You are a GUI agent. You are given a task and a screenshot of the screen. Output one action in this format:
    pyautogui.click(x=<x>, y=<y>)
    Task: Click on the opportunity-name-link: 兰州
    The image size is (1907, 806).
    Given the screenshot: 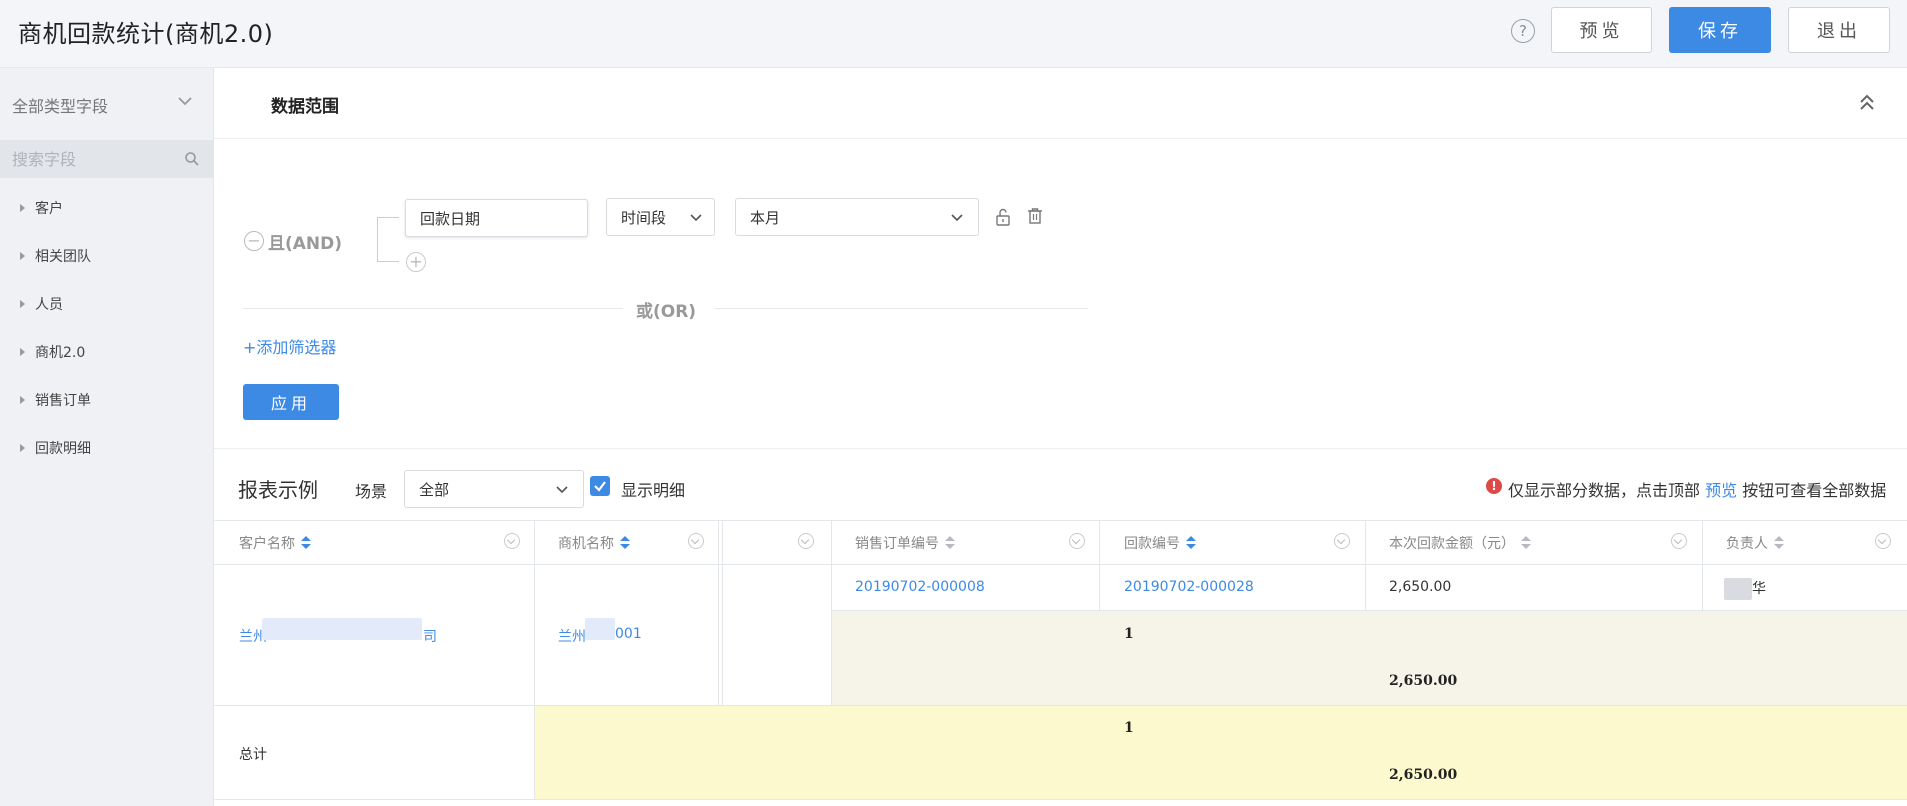 What is the action you would take?
    pyautogui.click(x=572, y=636)
    